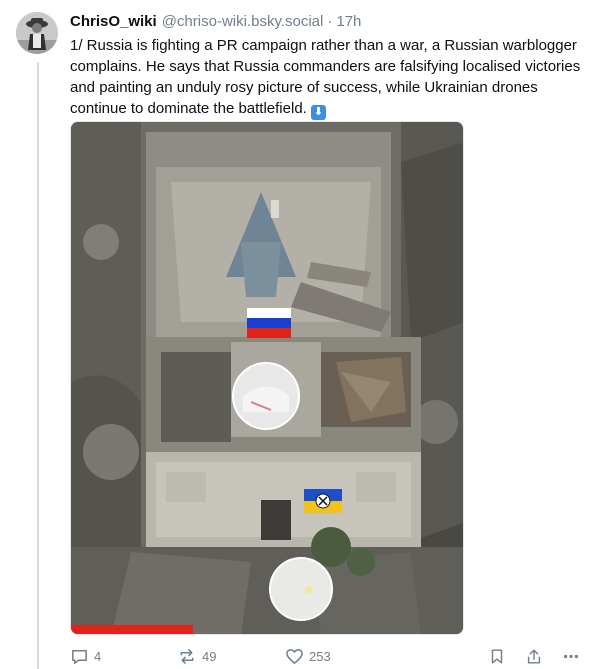 This screenshot has width=600, height=669. I want to click on heart-icon, so click(294, 656).